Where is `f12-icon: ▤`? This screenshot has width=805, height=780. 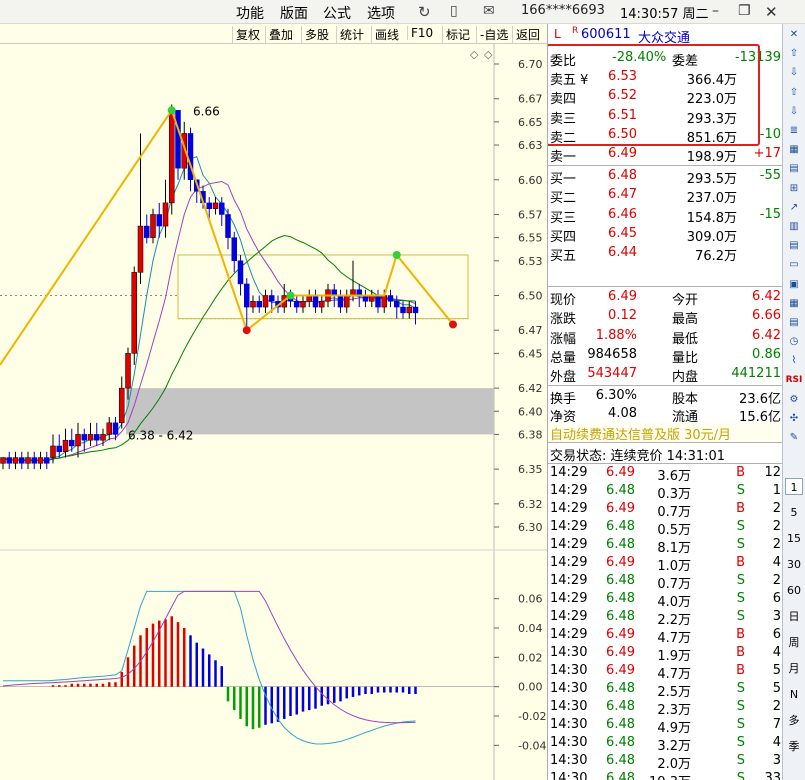
f12-icon: ▤ is located at coordinates (794, 322).